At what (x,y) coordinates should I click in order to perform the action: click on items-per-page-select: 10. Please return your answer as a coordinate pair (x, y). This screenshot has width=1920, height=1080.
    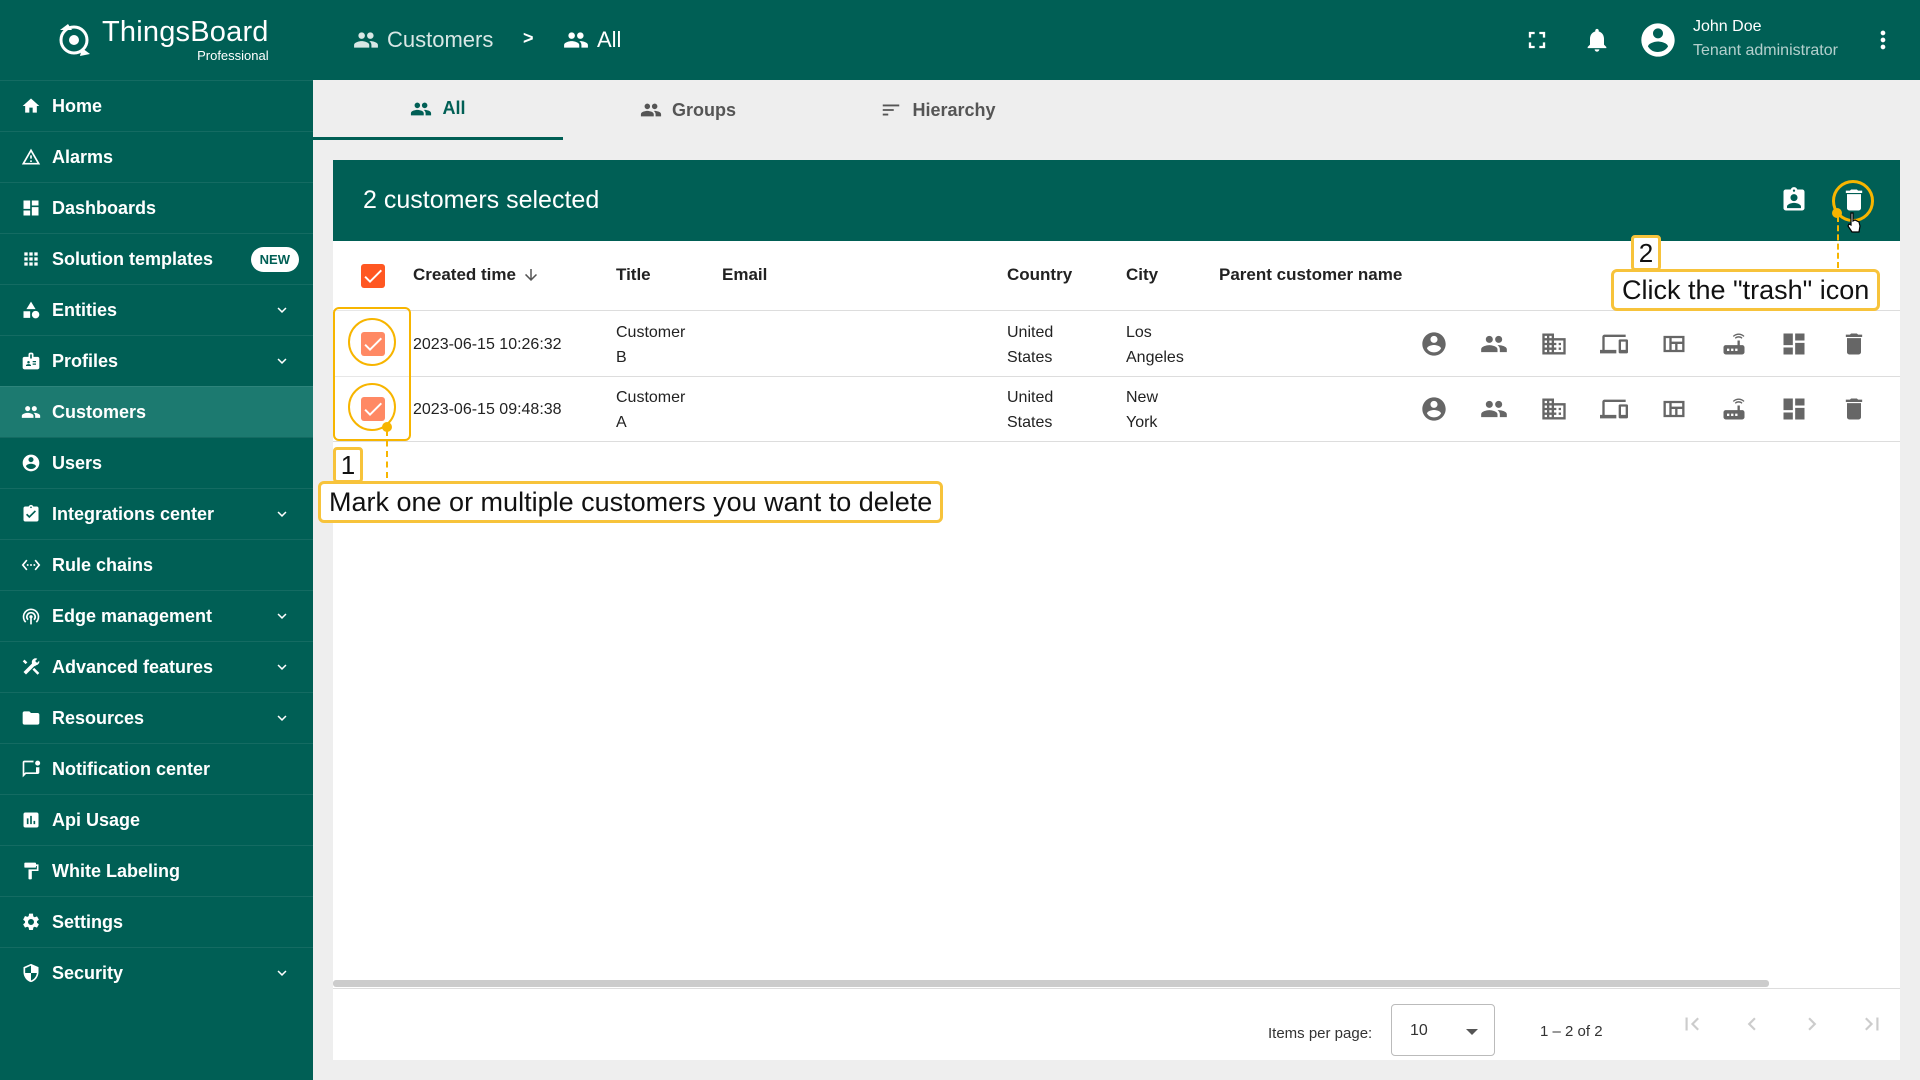
    Looking at the image, I should click on (1443, 1030).